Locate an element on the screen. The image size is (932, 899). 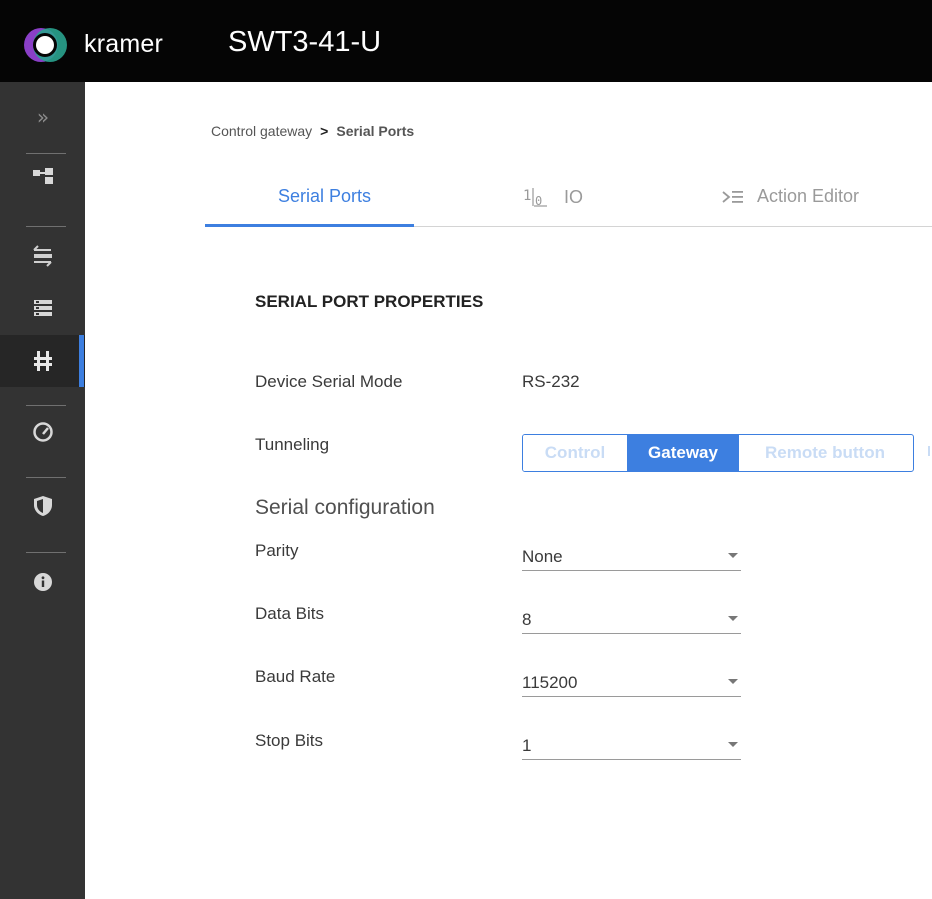
security-shield-glyph is located at coordinates (43, 506).